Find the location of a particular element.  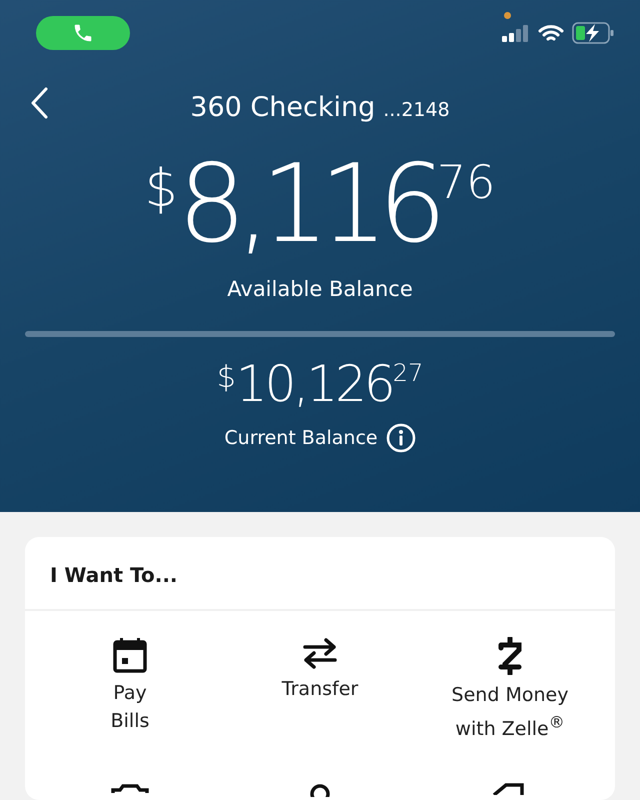

wifi-icon is located at coordinates (551, 33).